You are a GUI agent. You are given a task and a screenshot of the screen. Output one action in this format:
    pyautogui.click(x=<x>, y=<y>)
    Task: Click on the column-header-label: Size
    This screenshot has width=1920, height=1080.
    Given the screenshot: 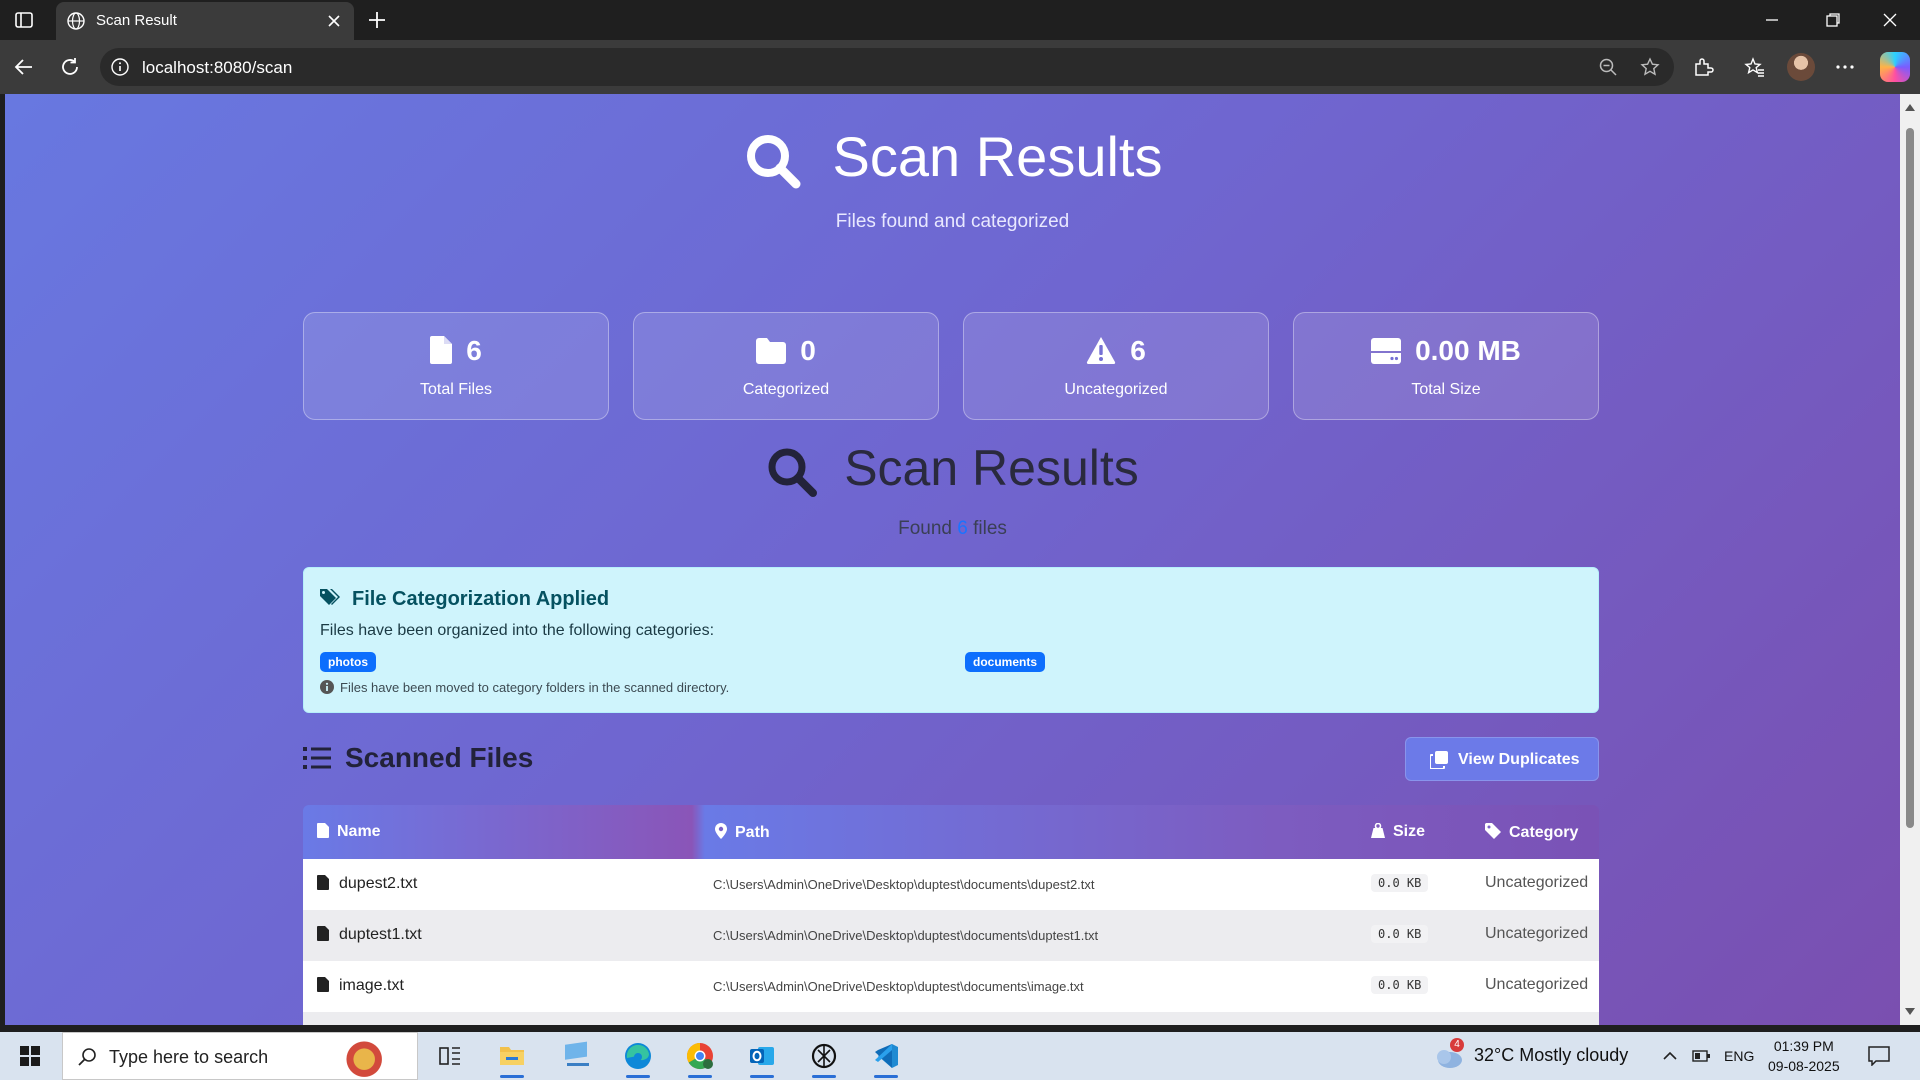 What is the action you would take?
    pyautogui.click(x=1409, y=831)
    